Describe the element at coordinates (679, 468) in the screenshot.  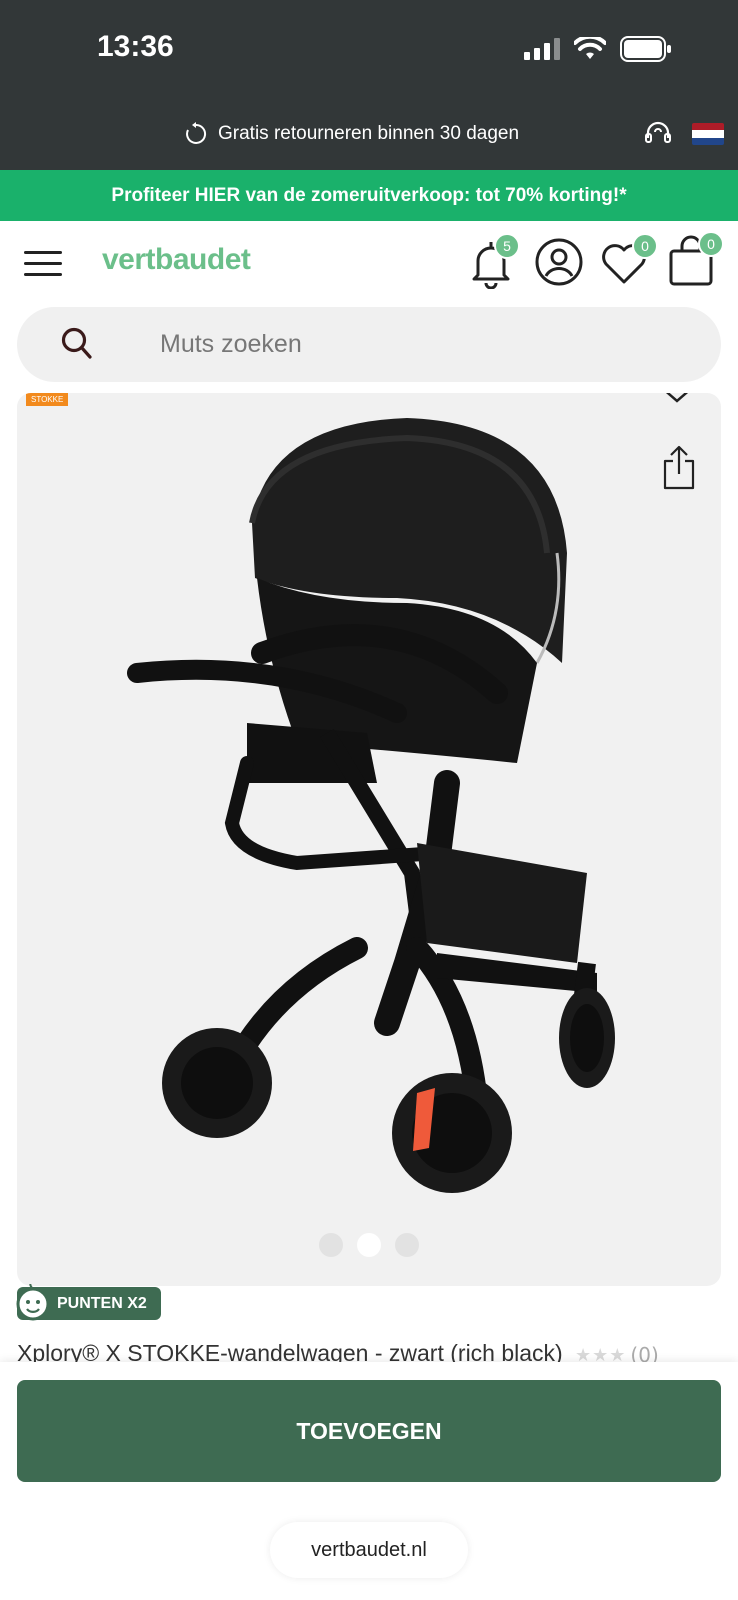
I see `share-icon` at that location.